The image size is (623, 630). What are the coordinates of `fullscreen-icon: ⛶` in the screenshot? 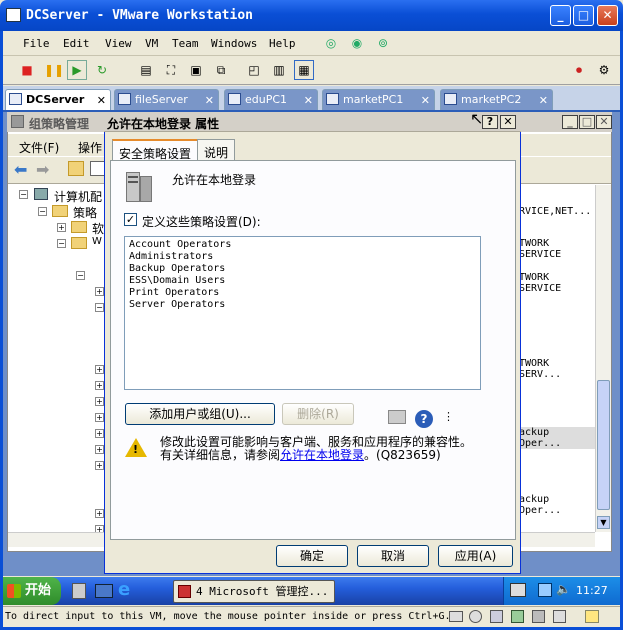 It's located at (171, 70).